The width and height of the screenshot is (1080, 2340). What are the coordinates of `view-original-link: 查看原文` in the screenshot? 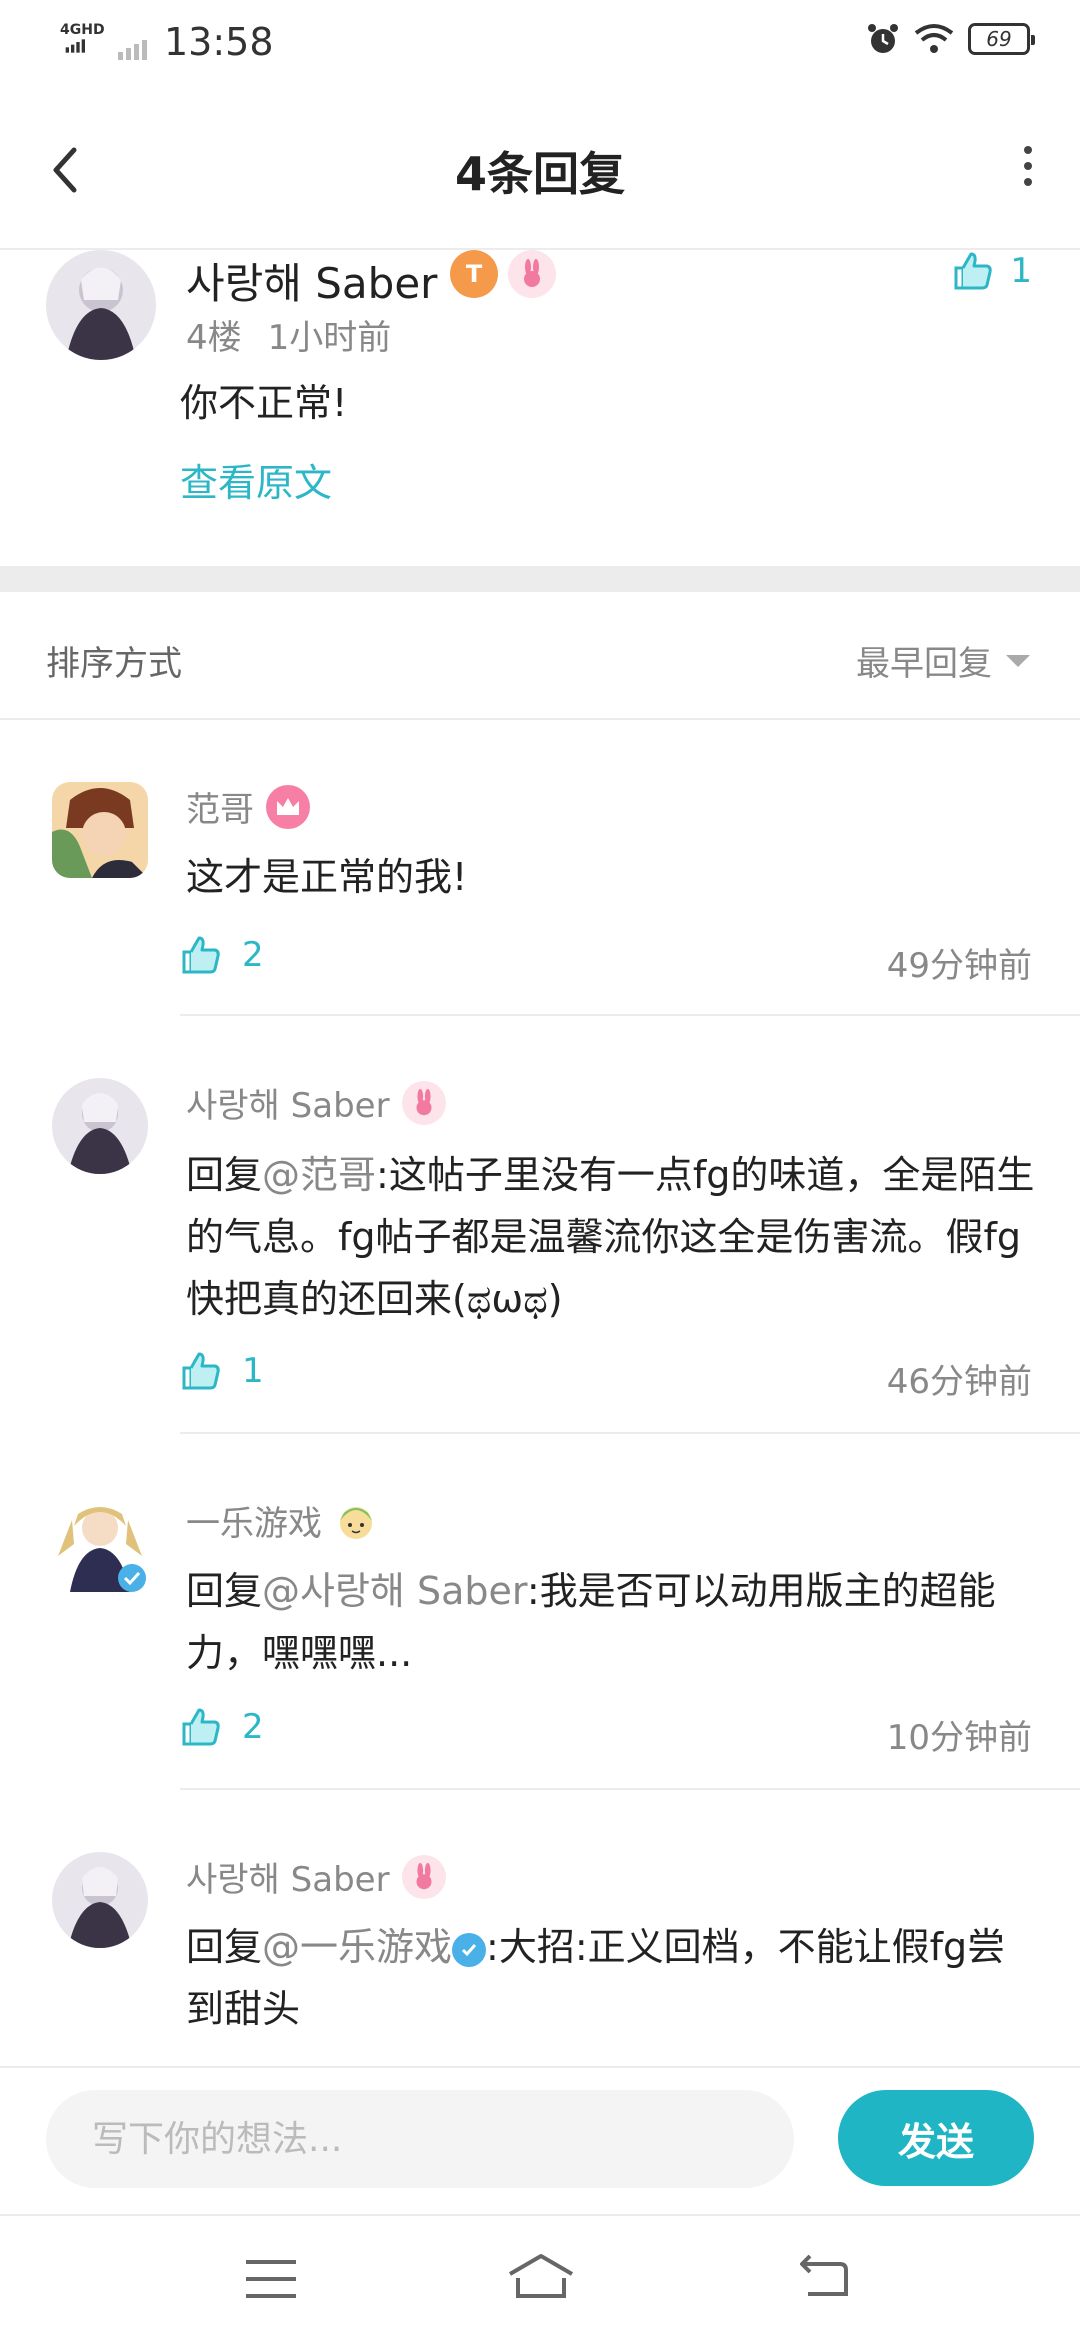 It's located at (256, 479).